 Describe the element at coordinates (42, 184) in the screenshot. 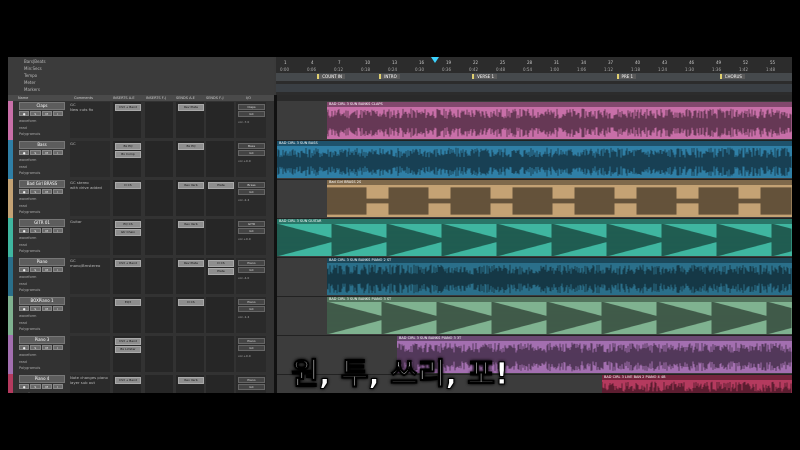

I see `track-name: Bad Girl BRASS` at that location.